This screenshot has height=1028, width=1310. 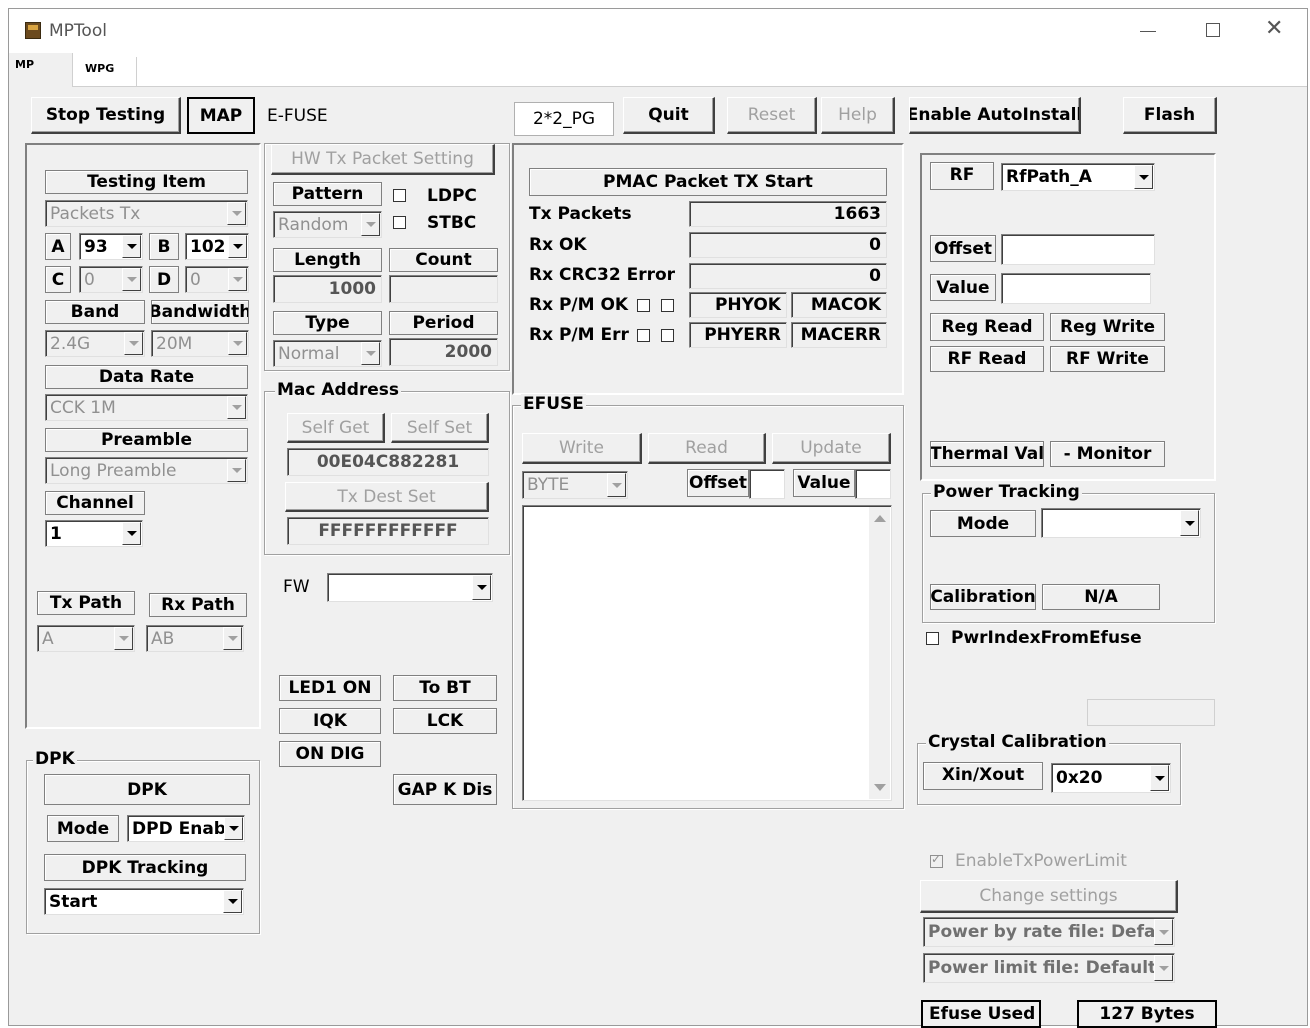 I want to click on status-field, so click(x=1151, y=712).